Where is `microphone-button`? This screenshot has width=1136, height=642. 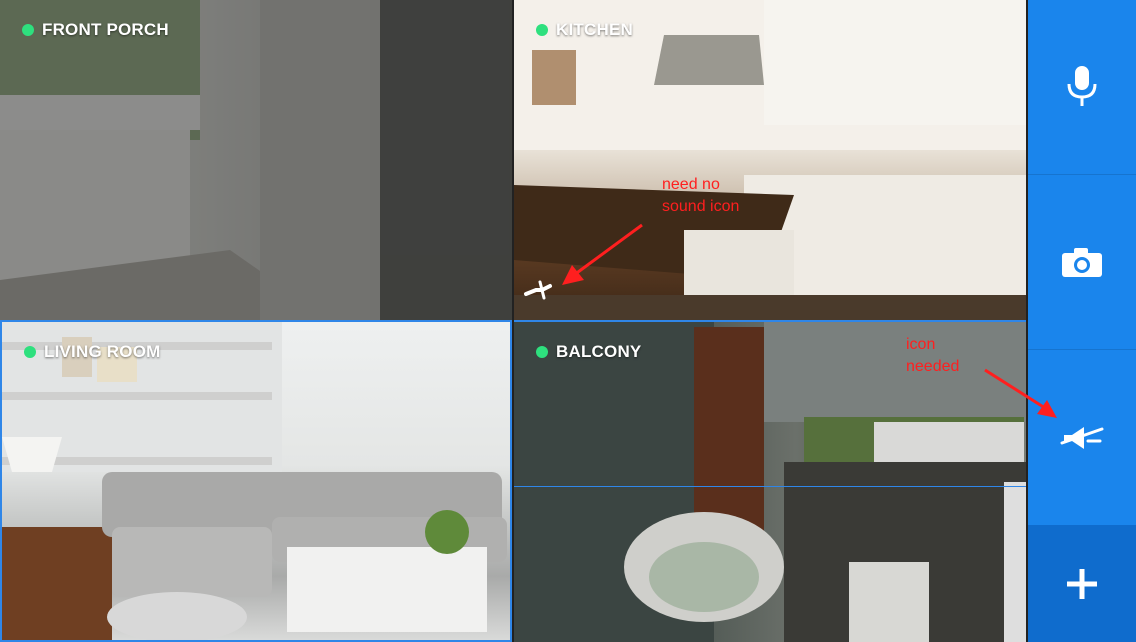
microphone-button is located at coordinates (1082, 87).